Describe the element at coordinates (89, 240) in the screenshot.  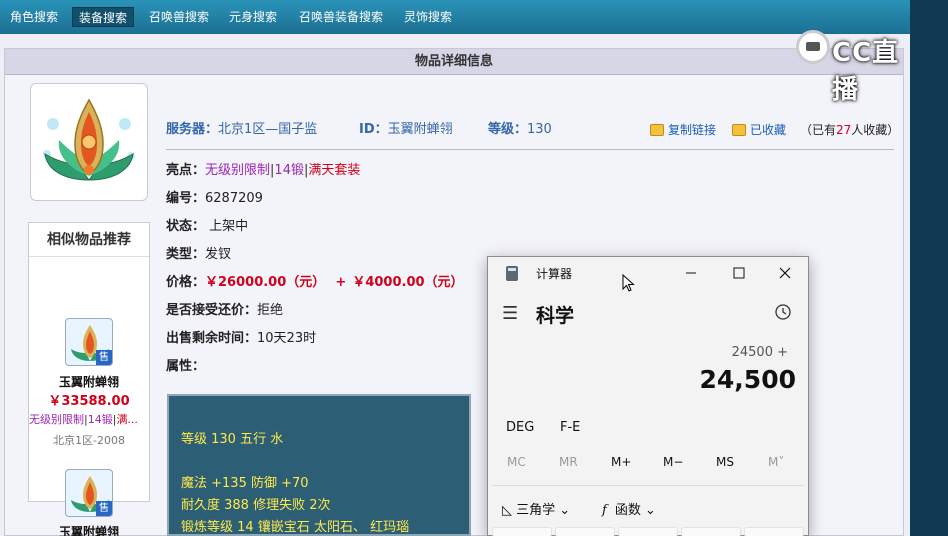
I see `similar-items-title: 相似物品推荐` at that location.